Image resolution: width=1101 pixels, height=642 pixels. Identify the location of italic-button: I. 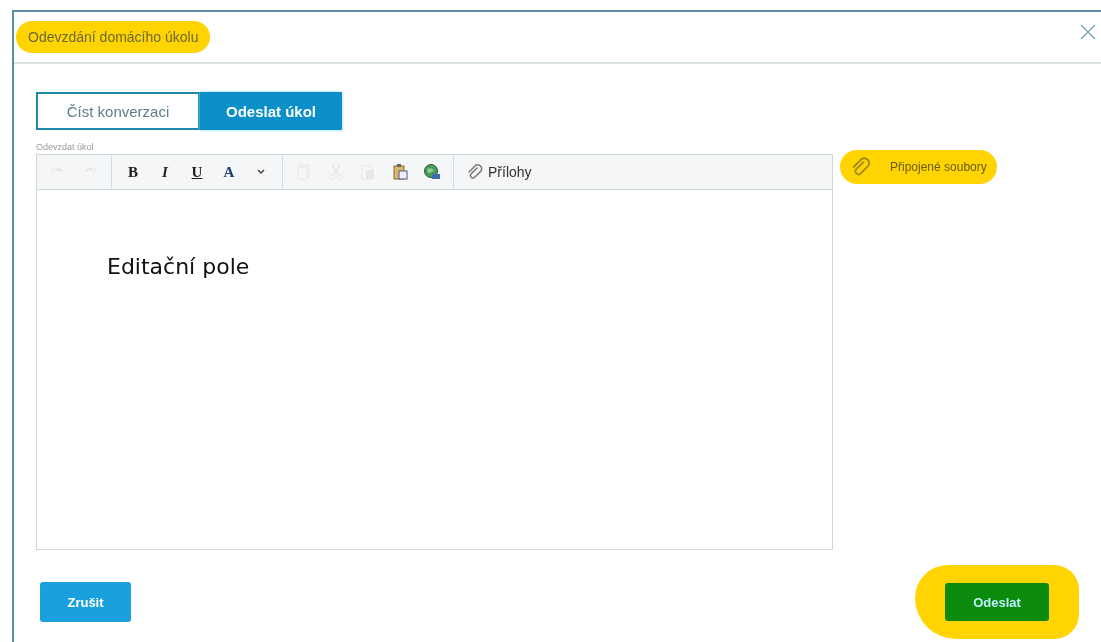
(165, 172).